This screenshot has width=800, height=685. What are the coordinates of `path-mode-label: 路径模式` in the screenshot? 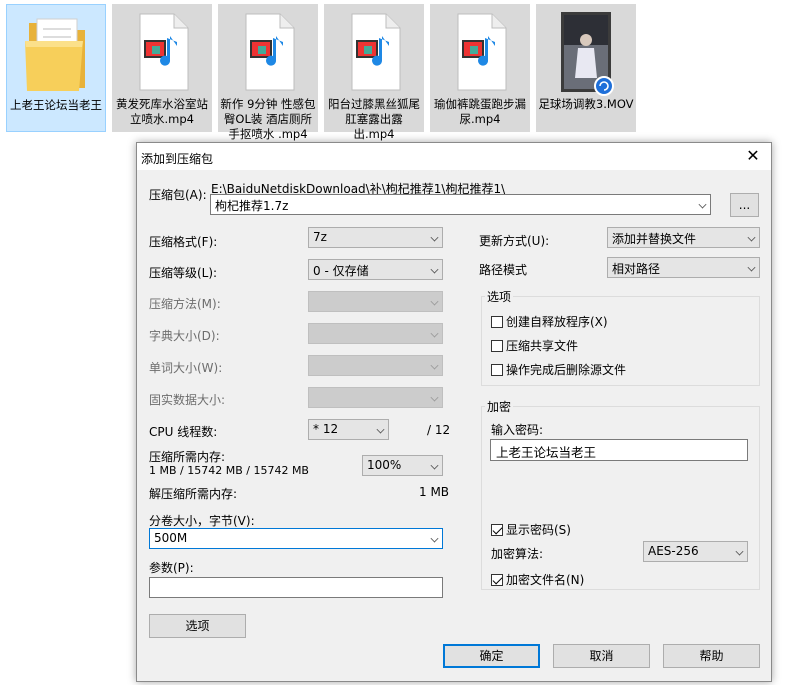 It's located at (503, 270).